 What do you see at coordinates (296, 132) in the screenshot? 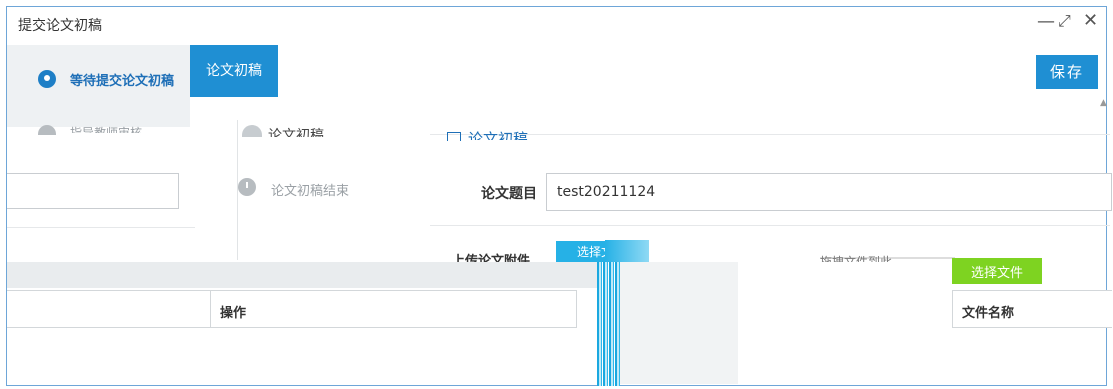
I see `step-label-draft: 论文初稿` at bounding box center [296, 132].